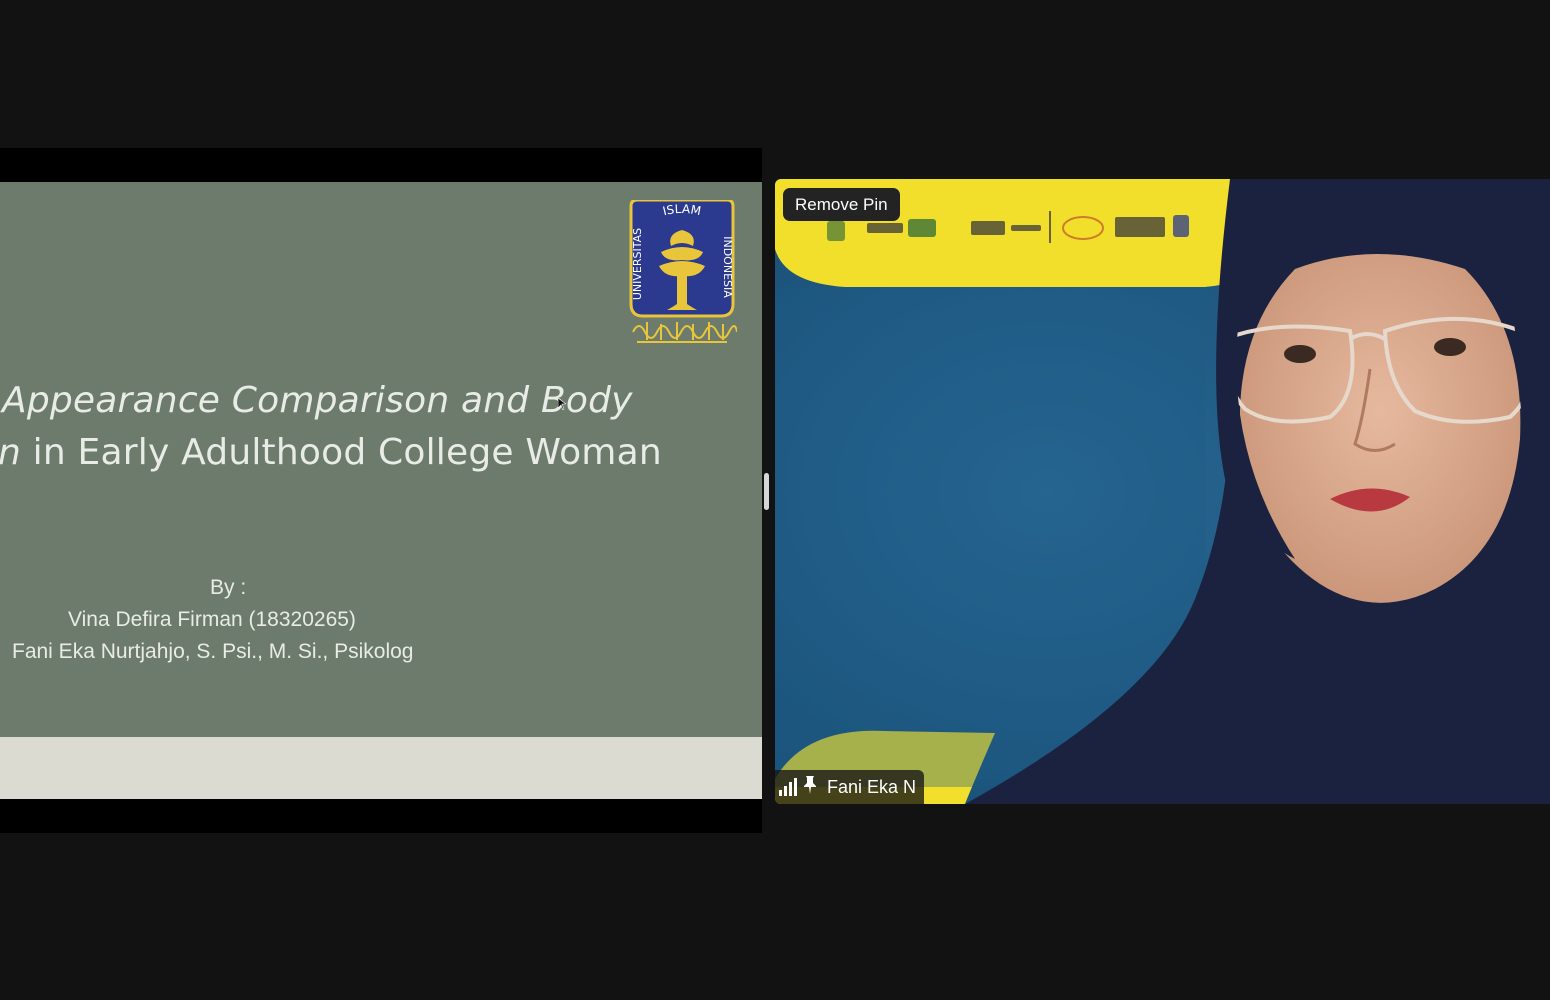 This screenshot has height=1000, width=1550. I want to click on pin-icon, so click(810, 787).